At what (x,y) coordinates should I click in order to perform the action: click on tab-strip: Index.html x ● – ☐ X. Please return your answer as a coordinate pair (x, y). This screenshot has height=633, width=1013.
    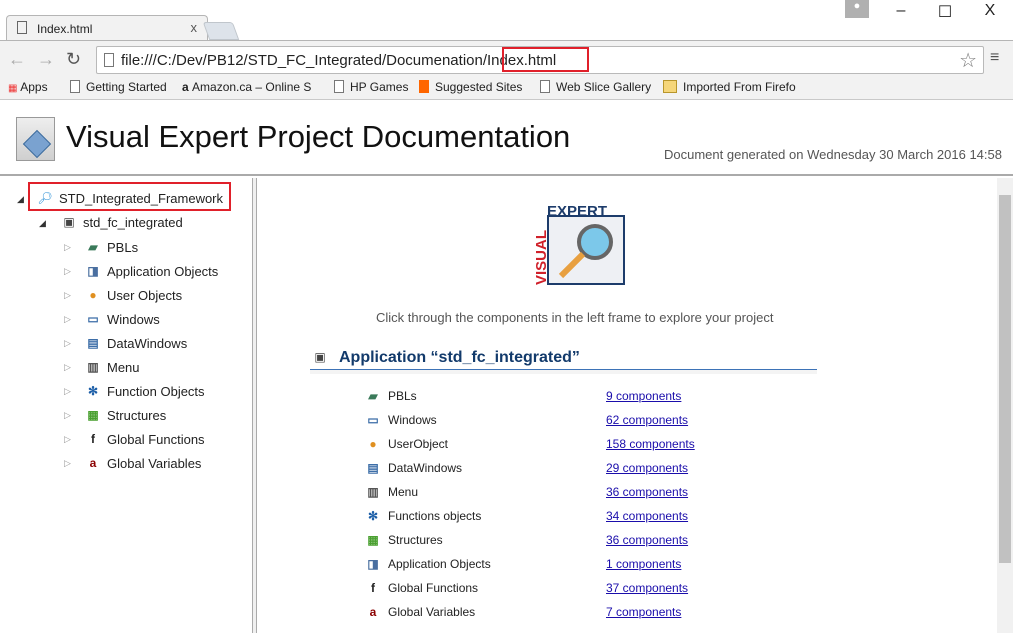
    Looking at the image, I should click on (506, 20).